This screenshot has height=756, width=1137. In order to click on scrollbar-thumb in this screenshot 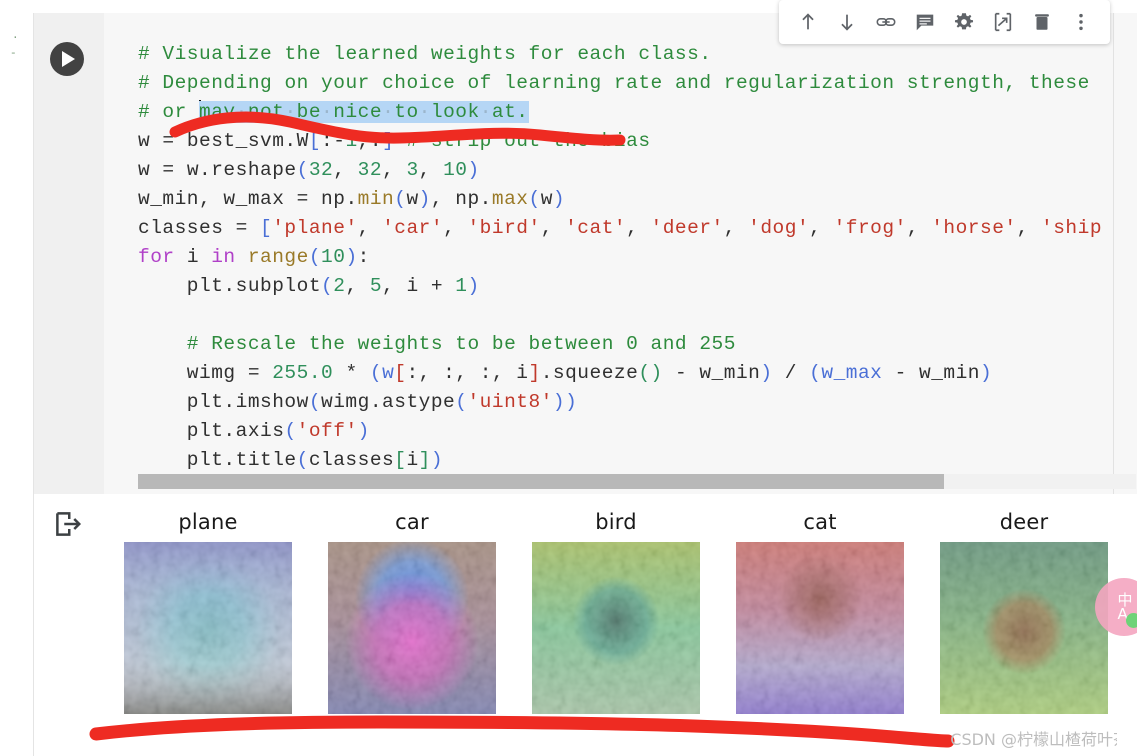, I will do `click(541, 481)`.